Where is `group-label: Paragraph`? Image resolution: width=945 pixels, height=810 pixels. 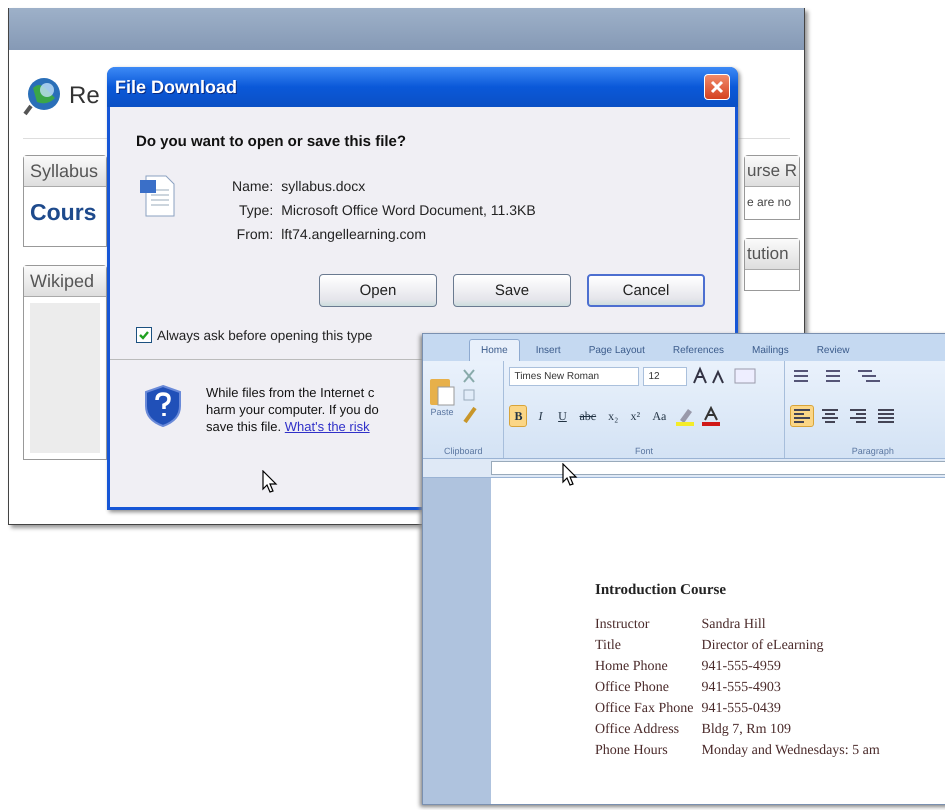
group-label: Paragraph is located at coordinates (872, 451).